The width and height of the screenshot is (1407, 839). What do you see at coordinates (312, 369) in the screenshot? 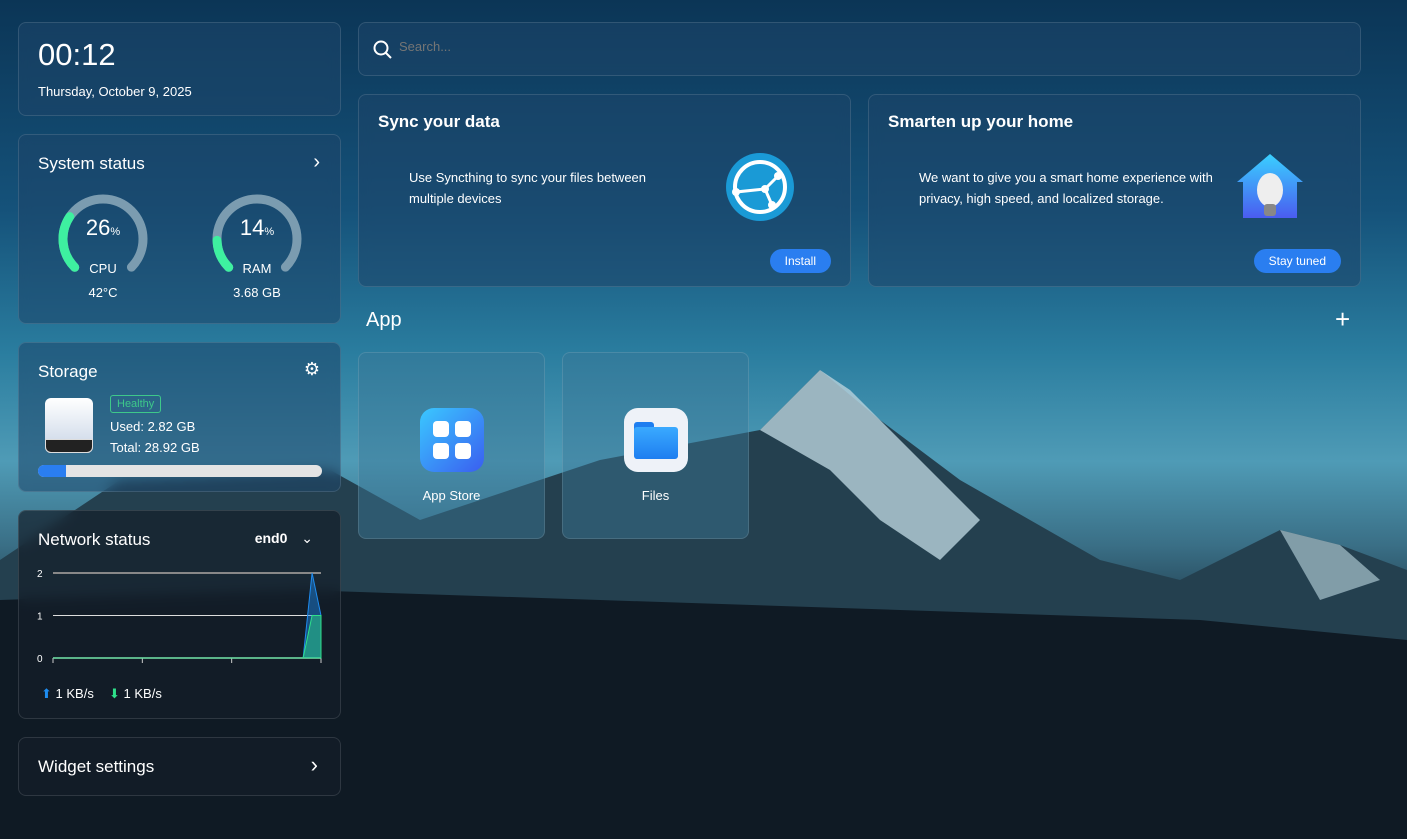
I see `gear-icon: ⚙` at bounding box center [312, 369].